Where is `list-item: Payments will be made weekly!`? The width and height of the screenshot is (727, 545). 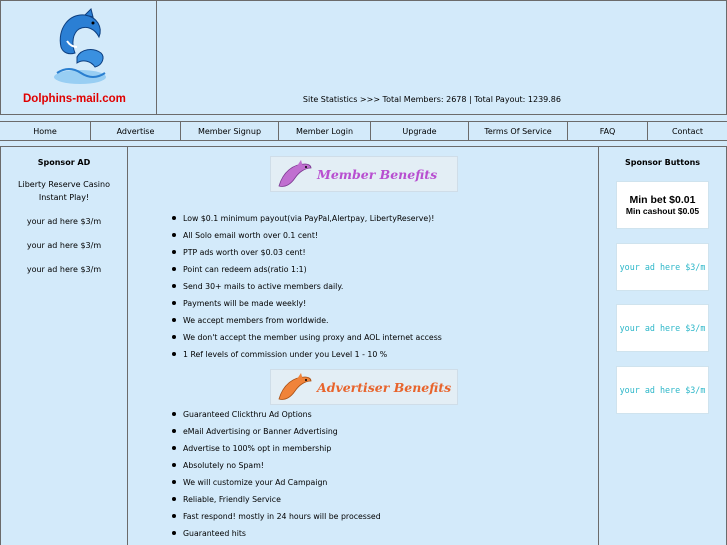
list-item: Payments will be made weekly! is located at coordinates (307, 303).